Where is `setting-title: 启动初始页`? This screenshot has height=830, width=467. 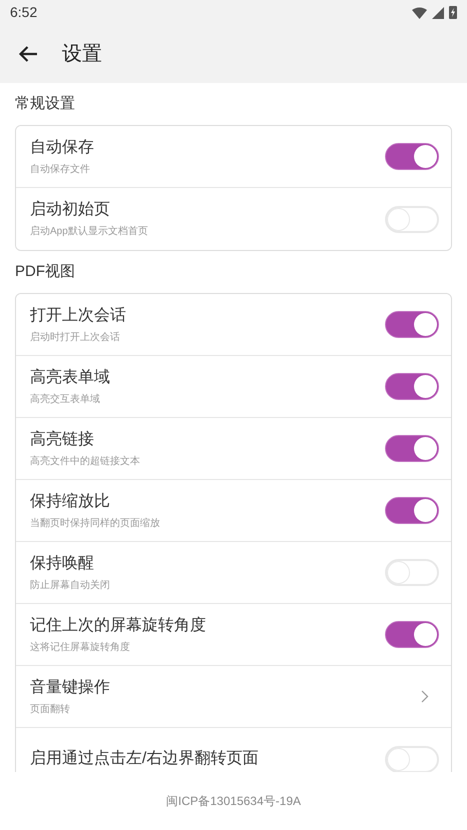 setting-title: 启动初始页 is located at coordinates (70, 210).